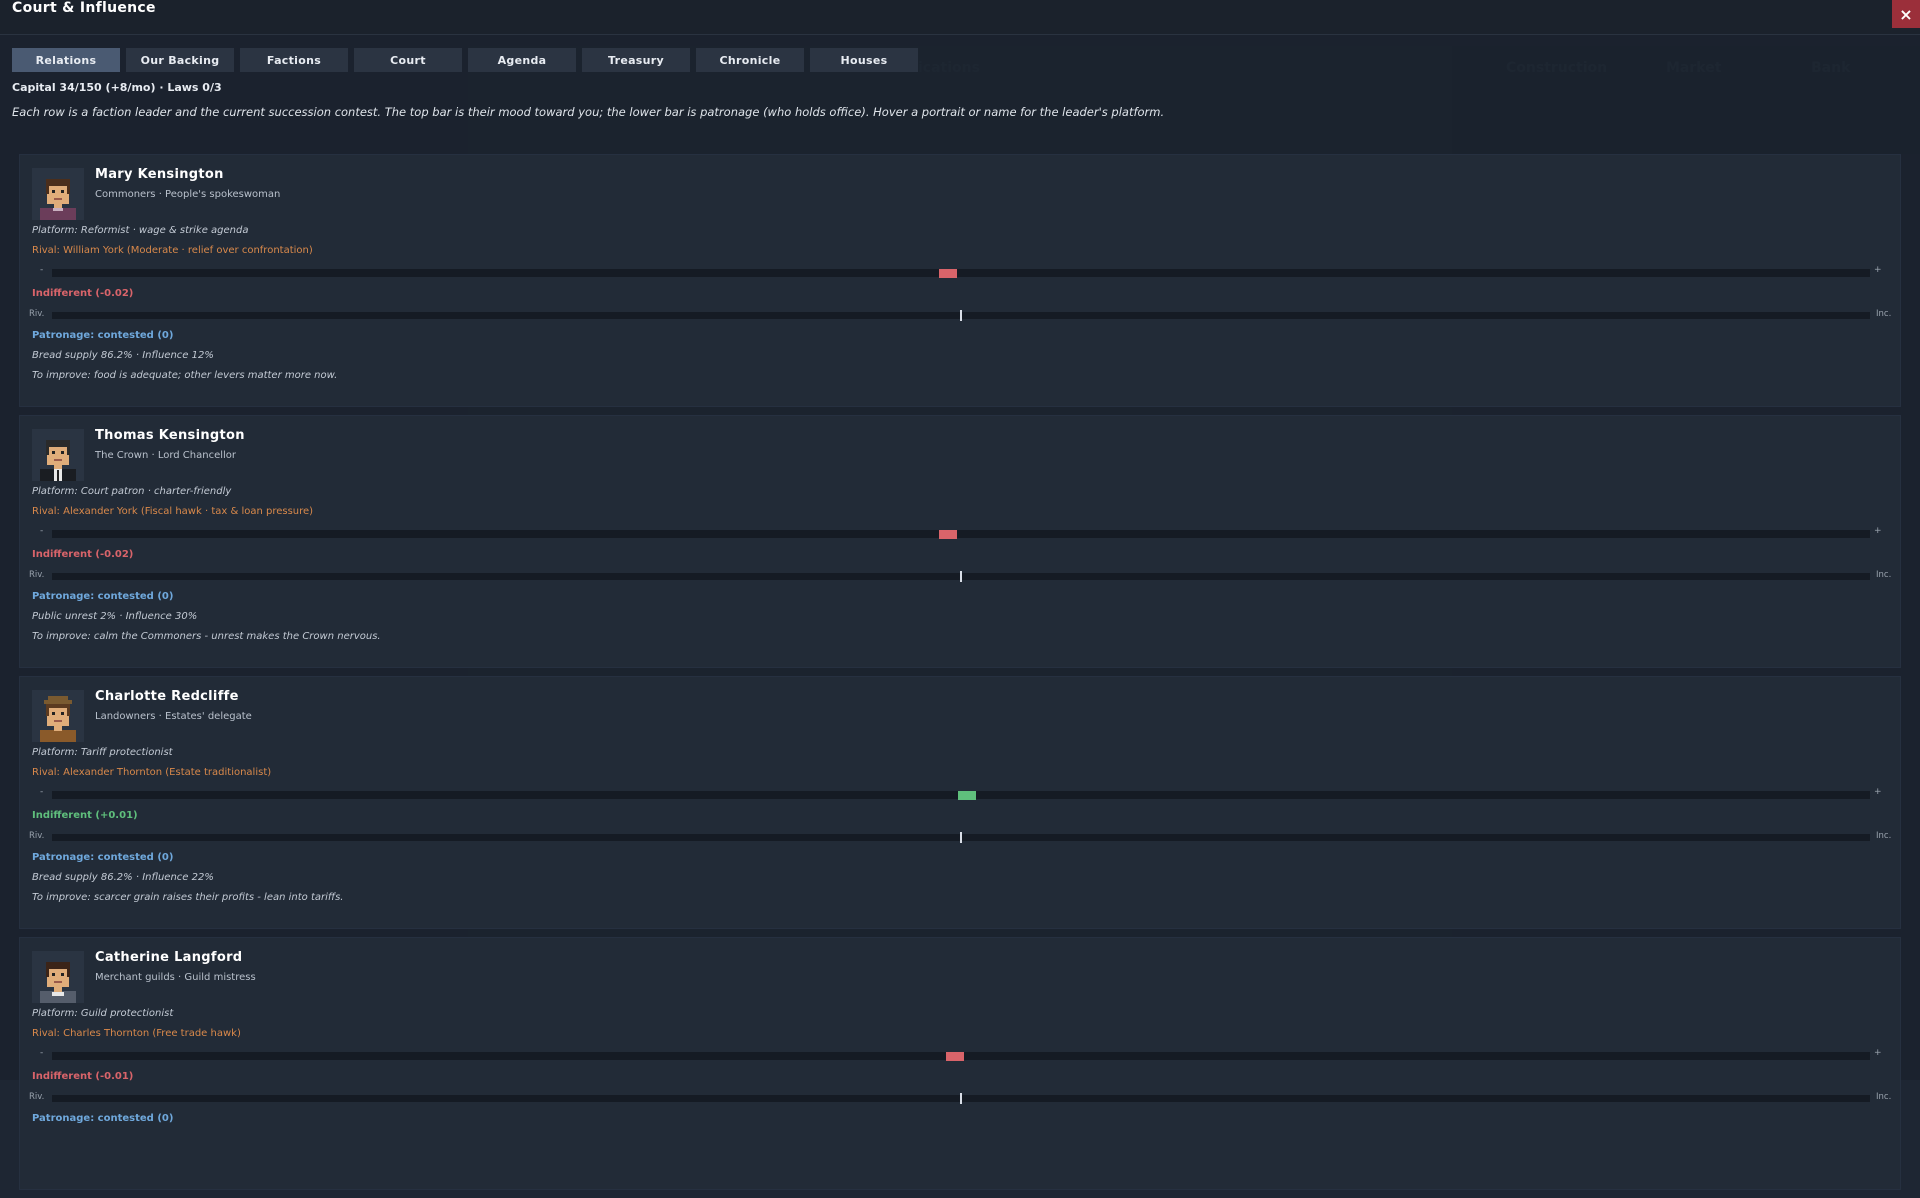 The image size is (1920, 1198). I want to click on window-title: Court & Influence, so click(84, 8).